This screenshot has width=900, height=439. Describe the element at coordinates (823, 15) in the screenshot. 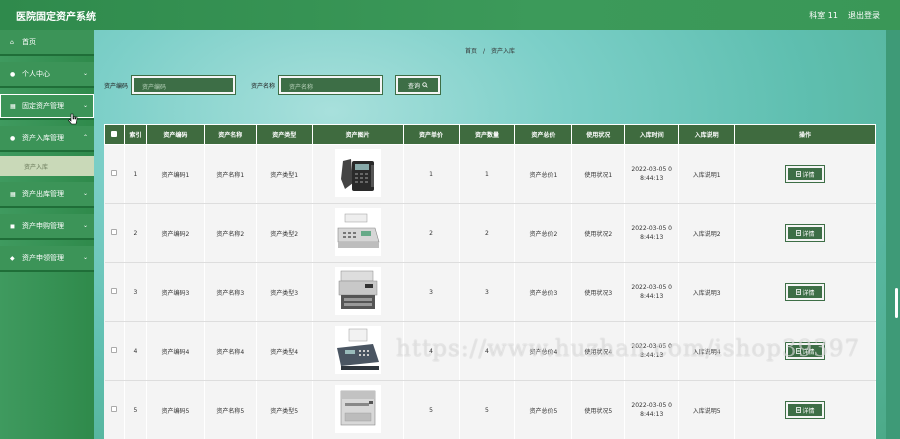

I see `current-user: 科室 11` at that location.